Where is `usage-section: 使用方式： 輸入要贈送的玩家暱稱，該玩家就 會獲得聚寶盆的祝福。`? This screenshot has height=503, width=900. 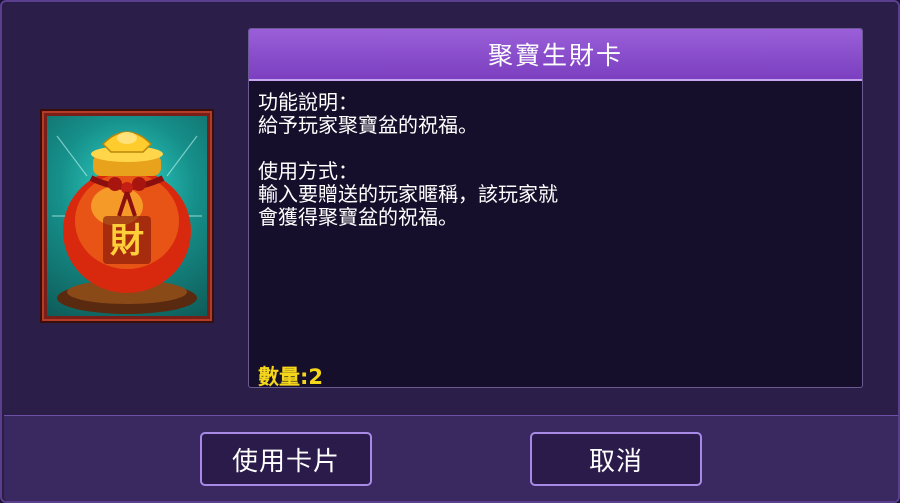 usage-section: 使用方式： 輸入要贈送的玩家暱稱，該玩家就 會獲得聚寶盆的祝福。 is located at coordinates (555, 194).